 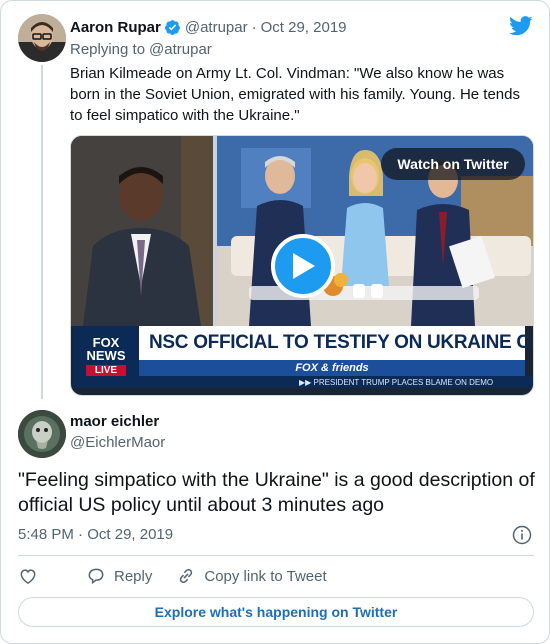 I want to click on play-button, so click(x=303, y=266).